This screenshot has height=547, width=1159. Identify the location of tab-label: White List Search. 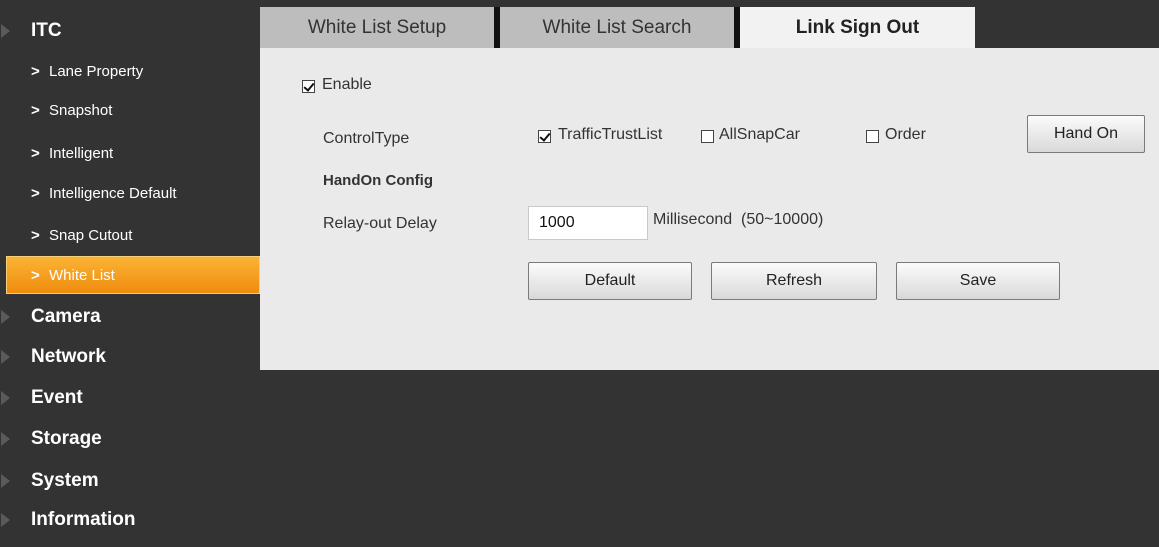
(617, 27).